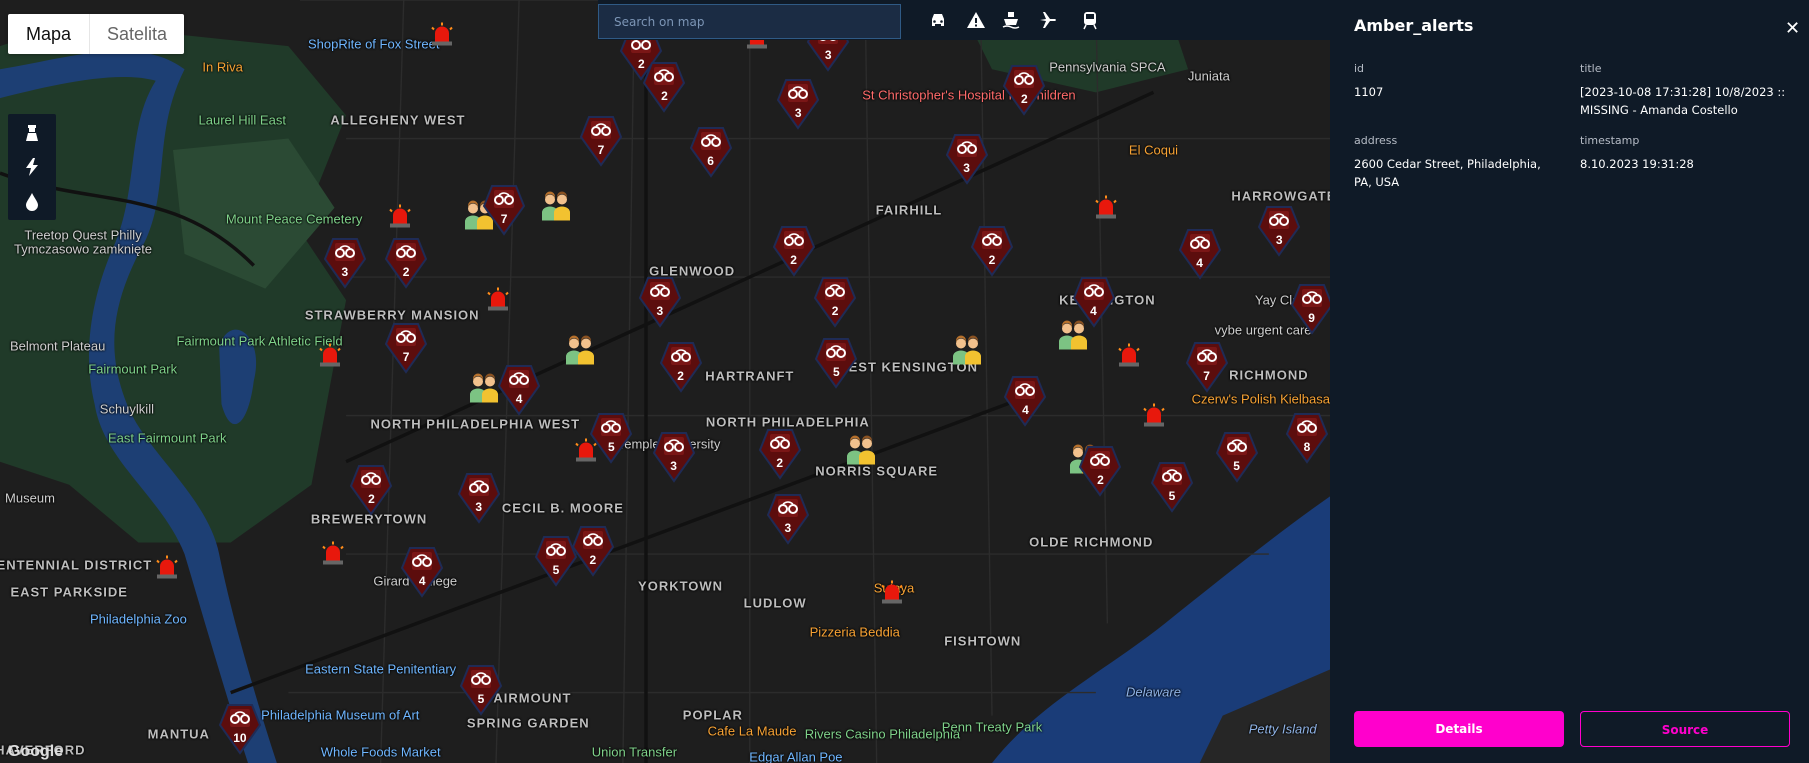 The image size is (1809, 763). What do you see at coordinates (406, 272) in the screenshot?
I see `marker-count: 2` at bounding box center [406, 272].